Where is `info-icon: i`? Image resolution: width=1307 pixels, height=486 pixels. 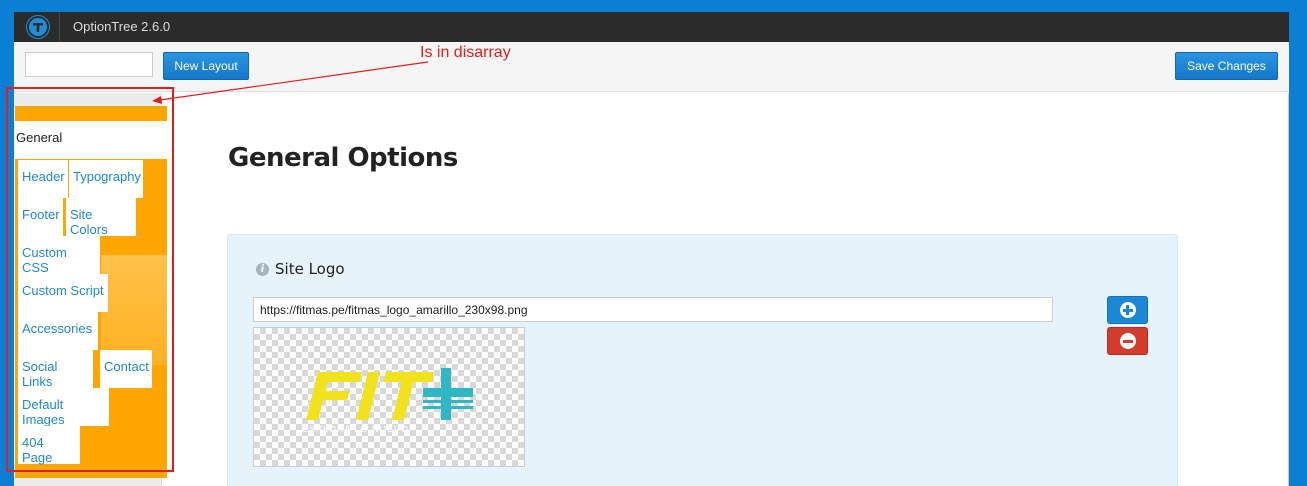 info-icon: i is located at coordinates (262, 269).